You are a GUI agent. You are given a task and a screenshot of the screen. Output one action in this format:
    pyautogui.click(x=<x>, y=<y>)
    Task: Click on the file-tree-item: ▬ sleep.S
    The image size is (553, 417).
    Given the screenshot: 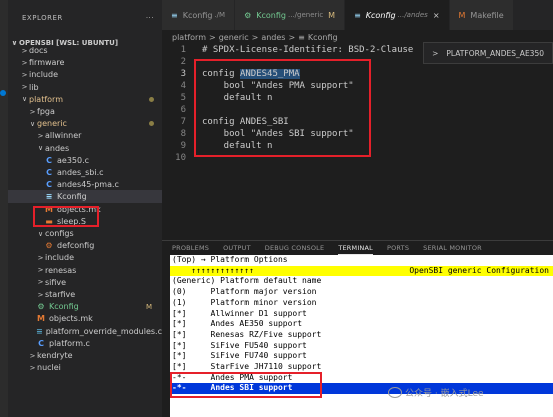 What is the action you would take?
    pyautogui.click(x=85, y=221)
    